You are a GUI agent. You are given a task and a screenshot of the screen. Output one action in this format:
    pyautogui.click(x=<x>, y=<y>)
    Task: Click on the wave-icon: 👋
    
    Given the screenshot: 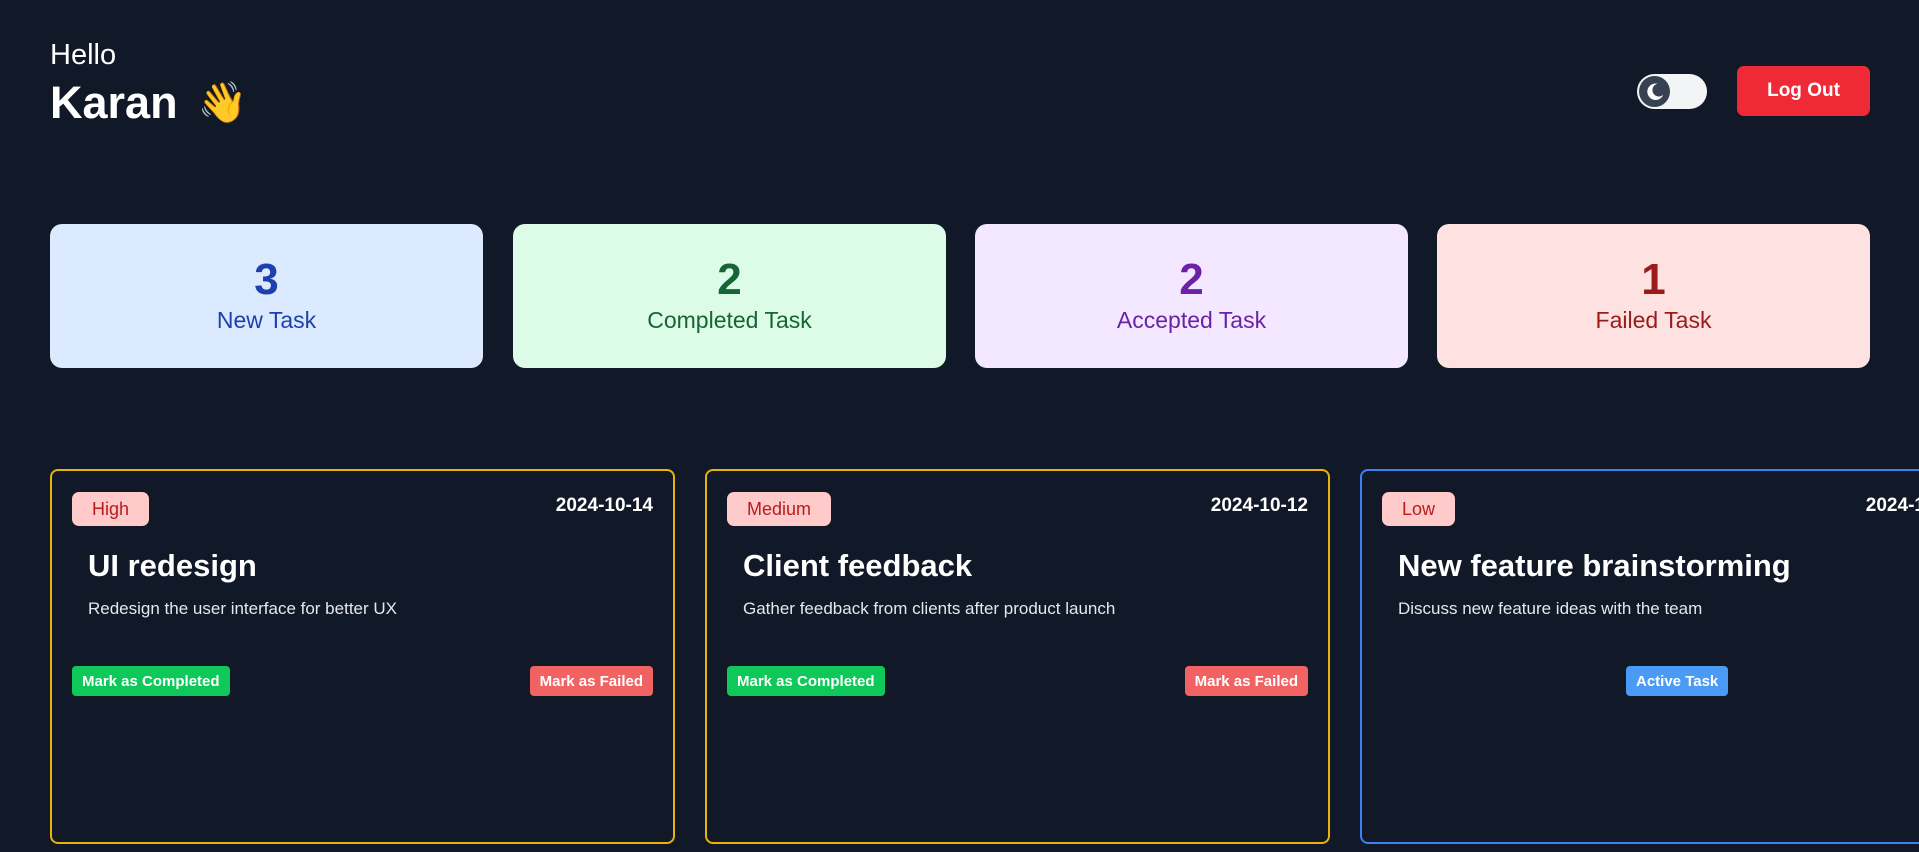 What is the action you would take?
    pyautogui.click(x=222, y=103)
    